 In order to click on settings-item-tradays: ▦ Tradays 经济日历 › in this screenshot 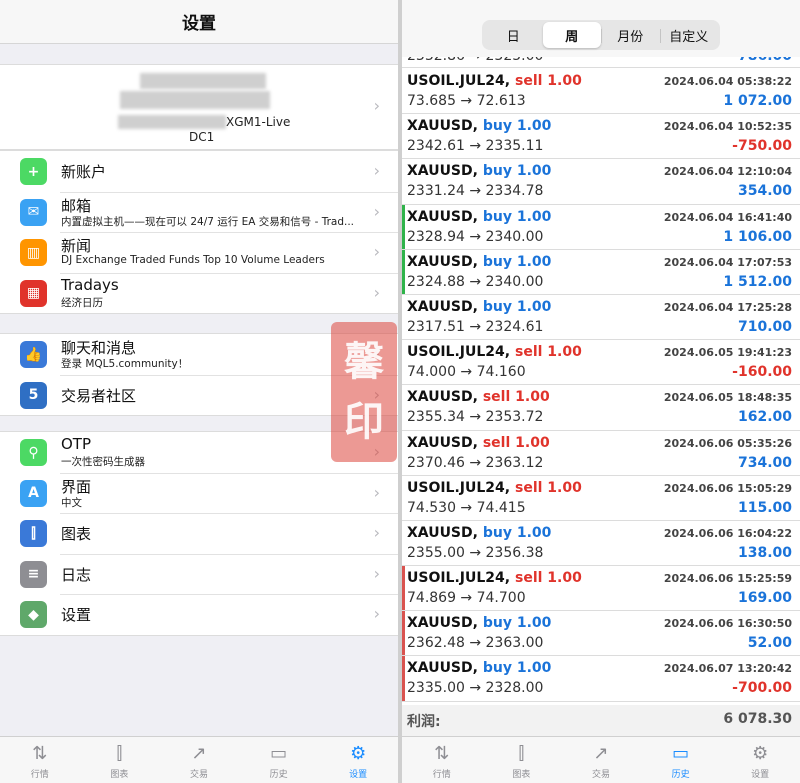, I will do `click(199, 293)`.